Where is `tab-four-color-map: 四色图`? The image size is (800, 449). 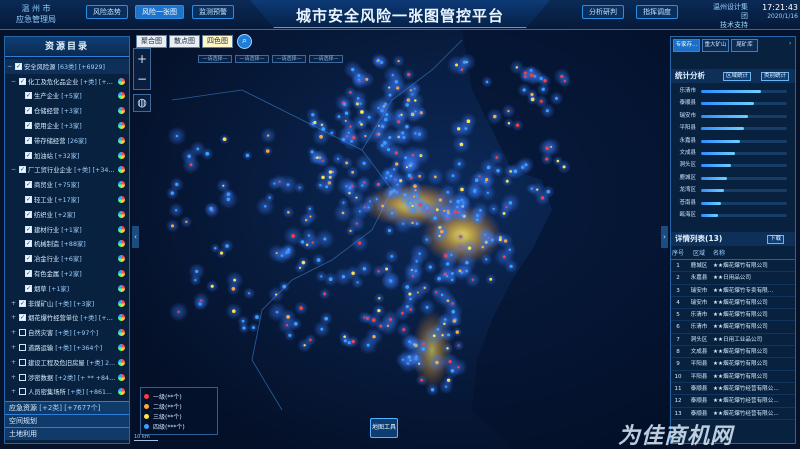
tab-four-color-map: 四色图 is located at coordinates (217, 41).